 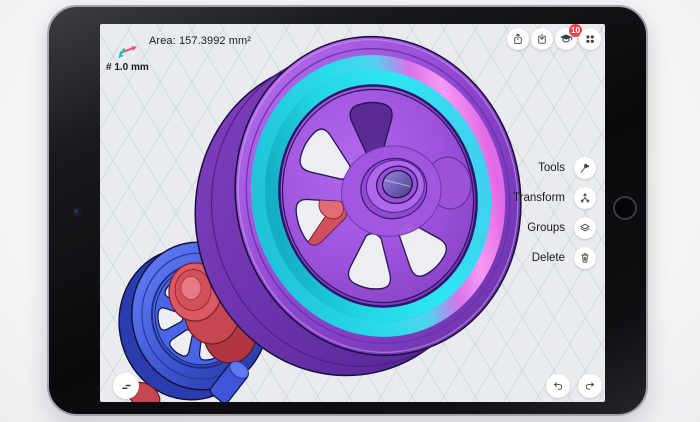 I want to click on menu-label-tools: Tools, so click(x=551, y=168).